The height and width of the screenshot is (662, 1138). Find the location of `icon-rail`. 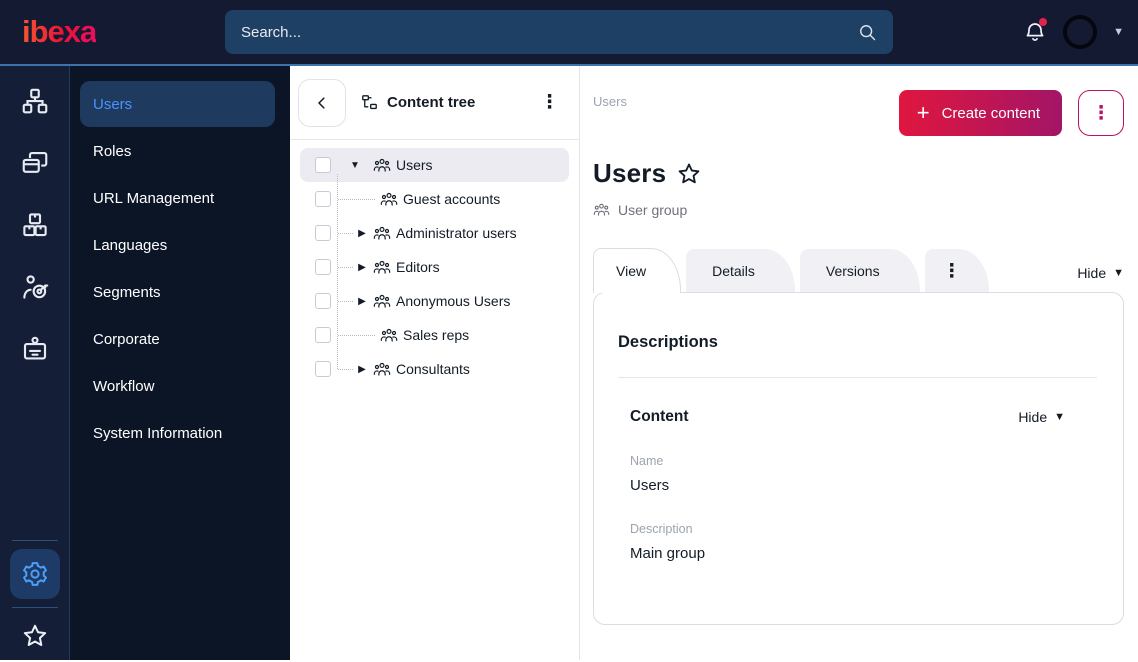

icon-rail is located at coordinates (35, 363).